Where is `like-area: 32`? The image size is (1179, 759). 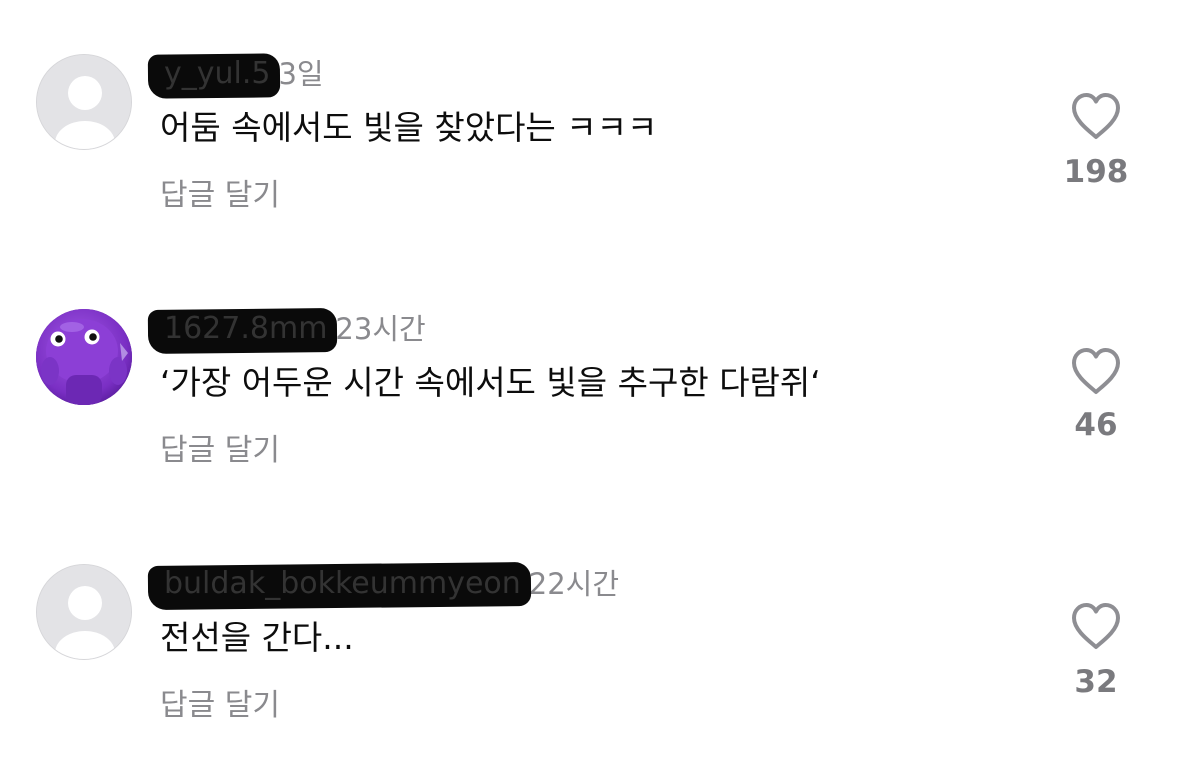 like-area: 32 is located at coordinates (1096, 651).